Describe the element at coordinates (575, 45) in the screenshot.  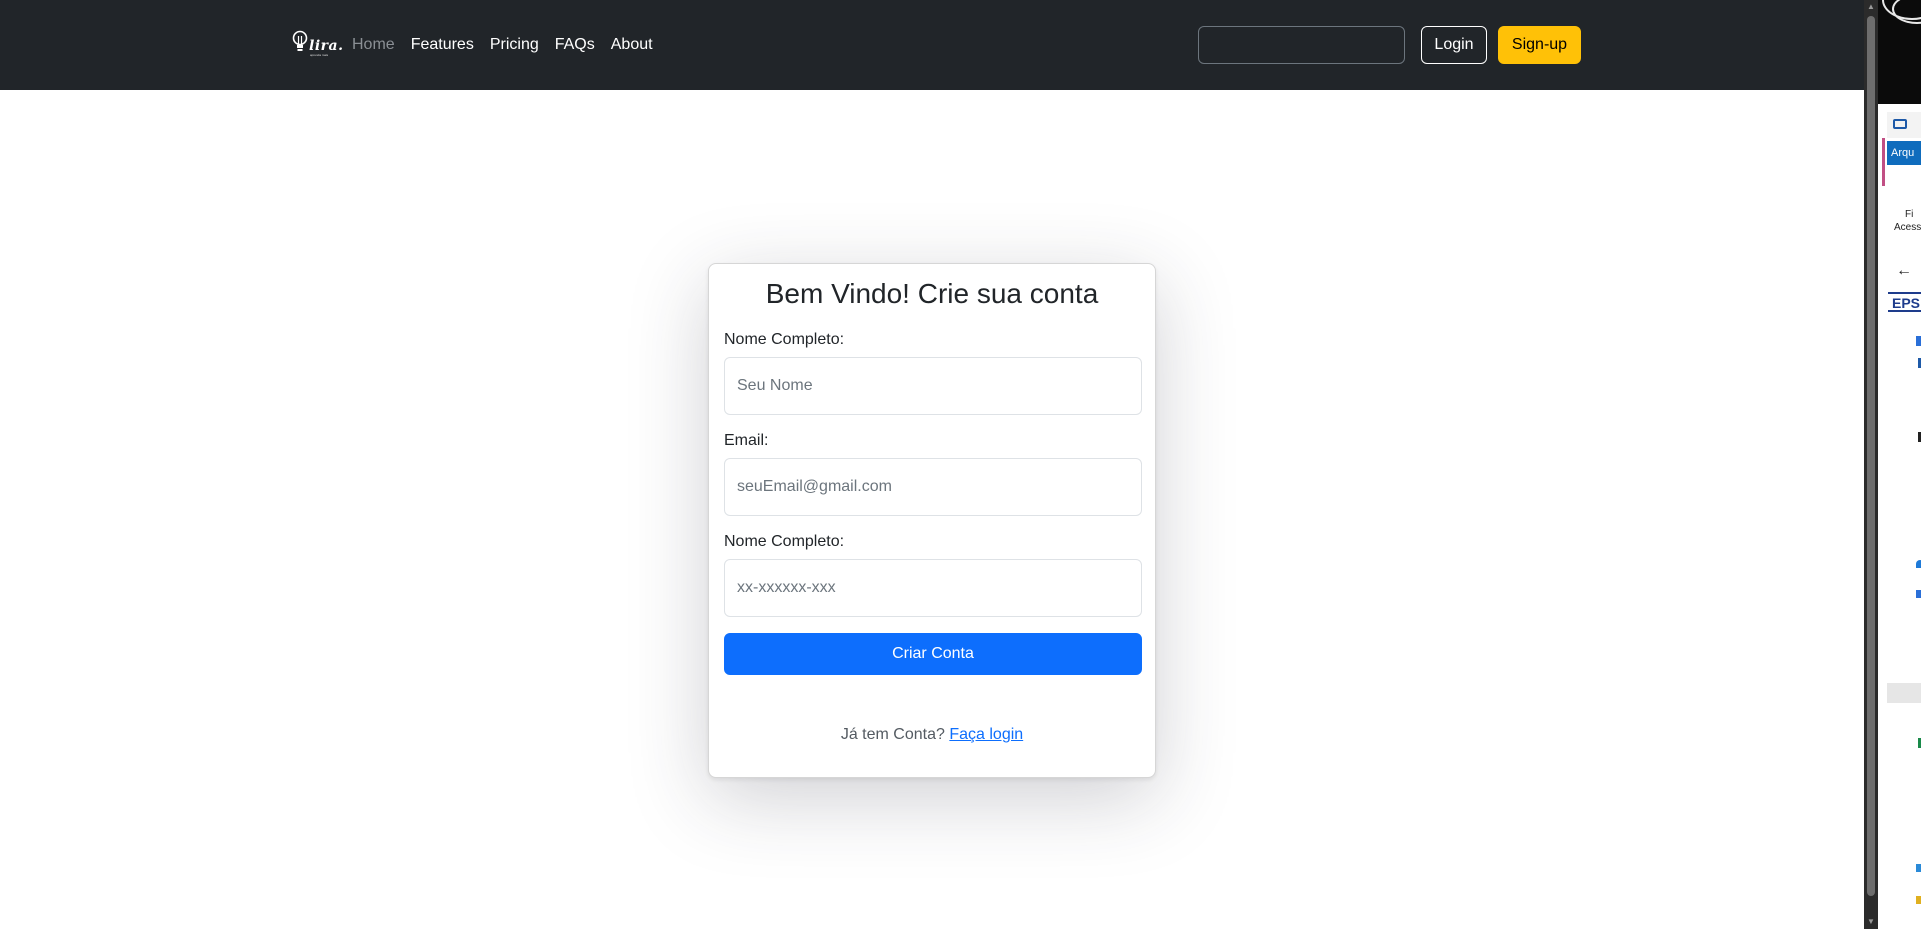
I see `nav-link-faqs: FAQs` at that location.